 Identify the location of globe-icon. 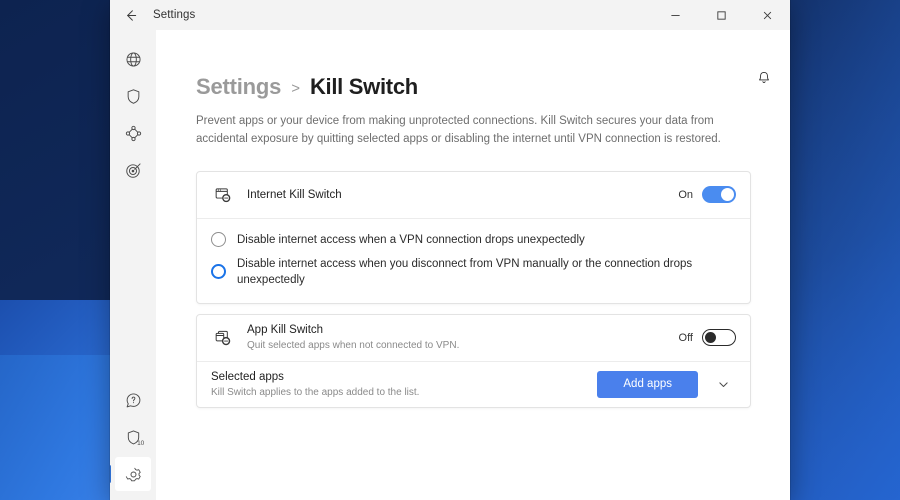
(133, 59).